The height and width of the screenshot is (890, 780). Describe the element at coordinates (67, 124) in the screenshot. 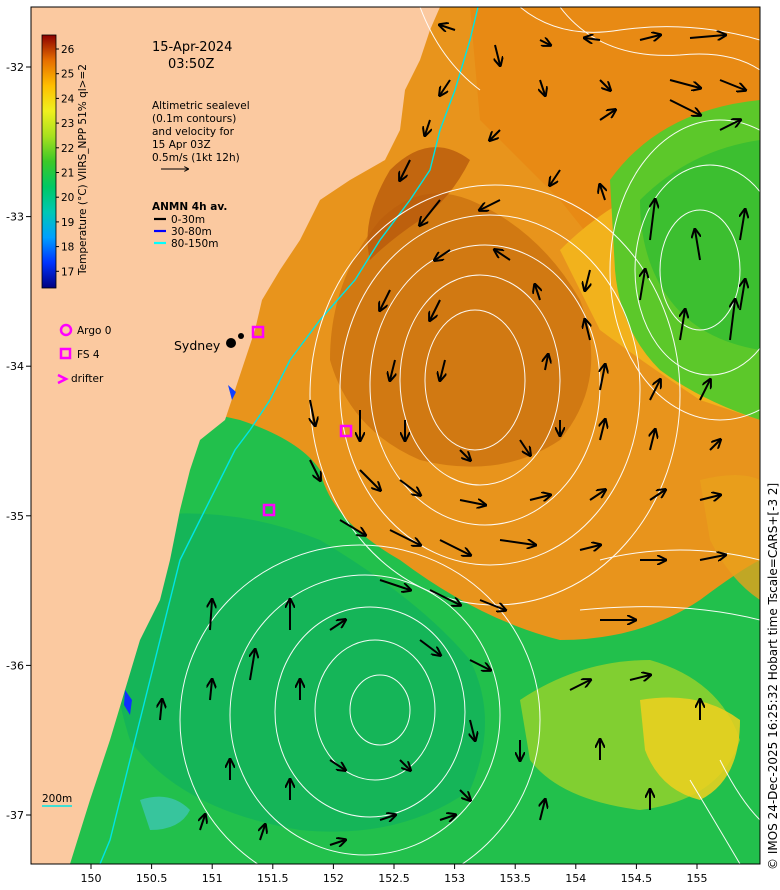

I see `colorbar-tick-label: 23` at that location.